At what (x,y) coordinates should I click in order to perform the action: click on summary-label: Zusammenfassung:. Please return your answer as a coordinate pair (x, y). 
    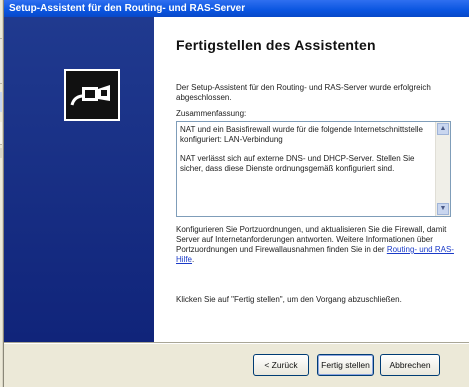
    Looking at the image, I should click on (211, 113).